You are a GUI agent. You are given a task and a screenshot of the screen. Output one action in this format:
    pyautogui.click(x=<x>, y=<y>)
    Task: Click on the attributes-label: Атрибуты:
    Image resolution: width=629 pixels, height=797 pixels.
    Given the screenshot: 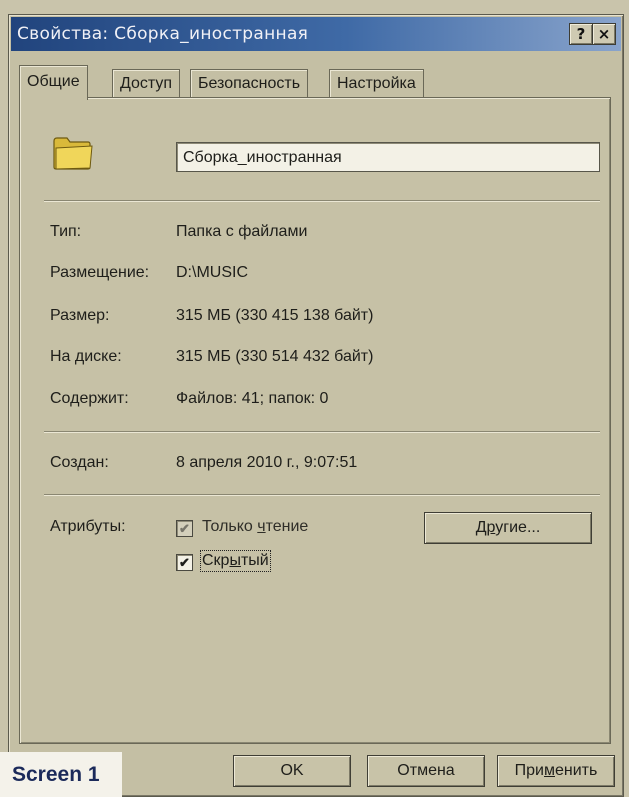 What is the action you would take?
    pyautogui.click(x=88, y=526)
    